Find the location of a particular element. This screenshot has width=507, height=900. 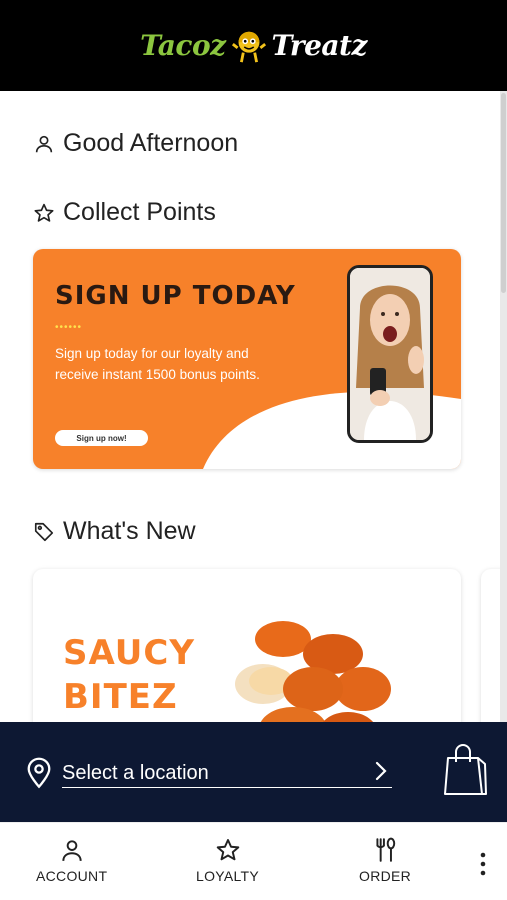

shopping-bag-icon is located at coordinates (465, 770).